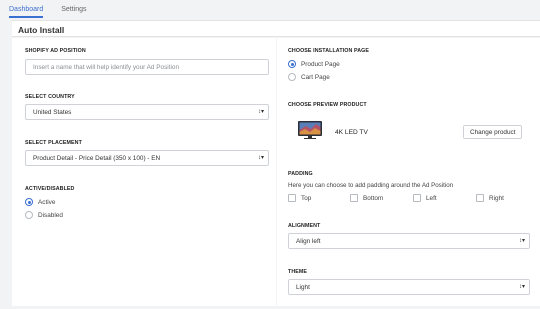 The image size is (540, 309). I want to click on padding-option-label: Left, so click(431, 198).